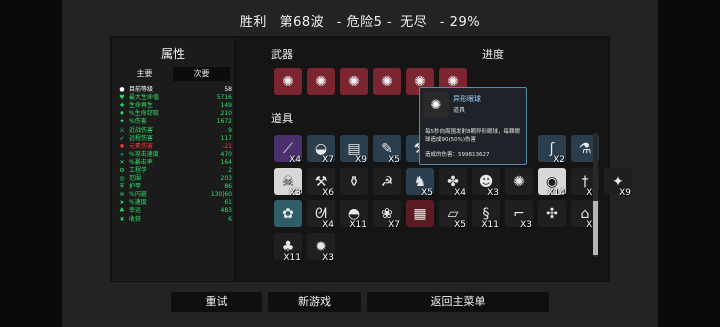 This screenshot has height=327, width=720. Describe the element at coordinates (122, 211) in the screenshot. I see `luck-icon: ♣` at that location.